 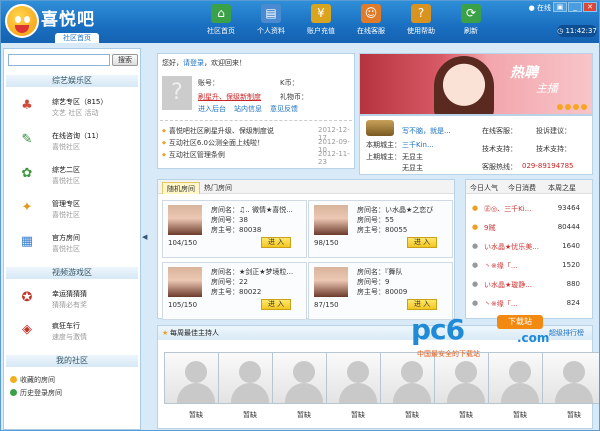 What do you see at coordinates (471, 13) in the screenshot?
I see `refresh-icon: ⟳` at bounding box center [471, 13].